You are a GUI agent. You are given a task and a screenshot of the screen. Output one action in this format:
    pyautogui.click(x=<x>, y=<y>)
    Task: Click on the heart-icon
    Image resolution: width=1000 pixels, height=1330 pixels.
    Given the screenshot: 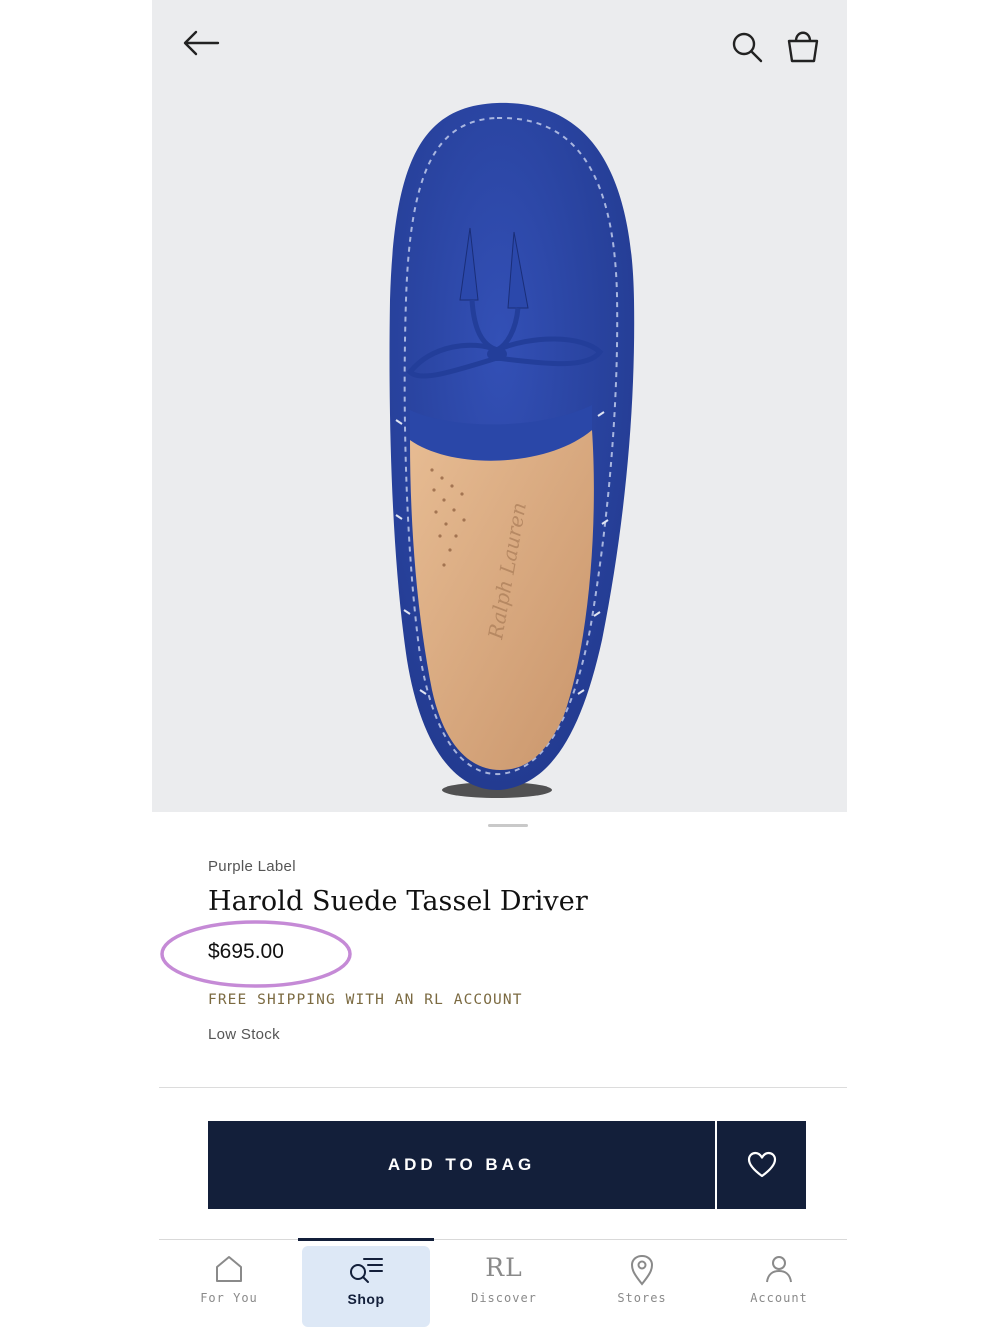 What is the action you would take?
    pyautogui.click(x=761, y=1164)
    